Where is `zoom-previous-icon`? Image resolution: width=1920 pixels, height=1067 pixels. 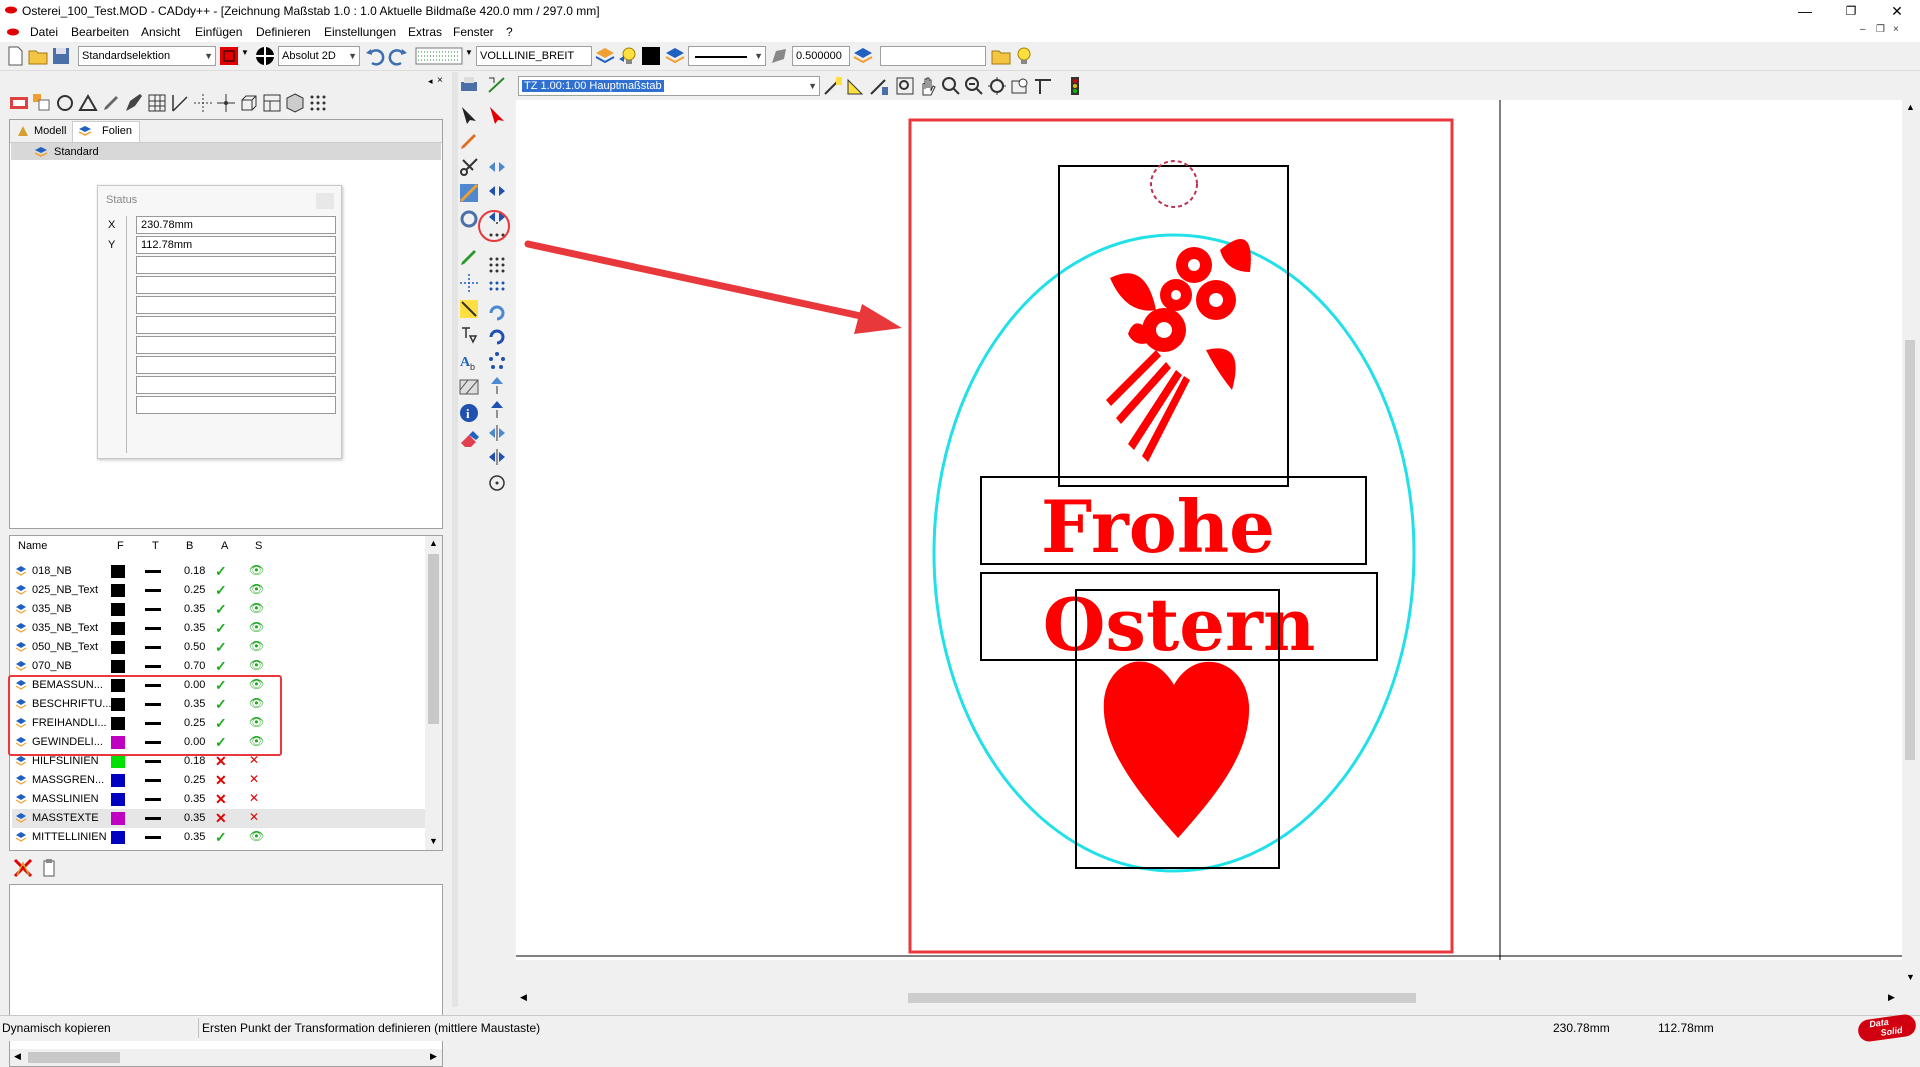 zoom-previous-icon is located at coordinates (1020, 86).